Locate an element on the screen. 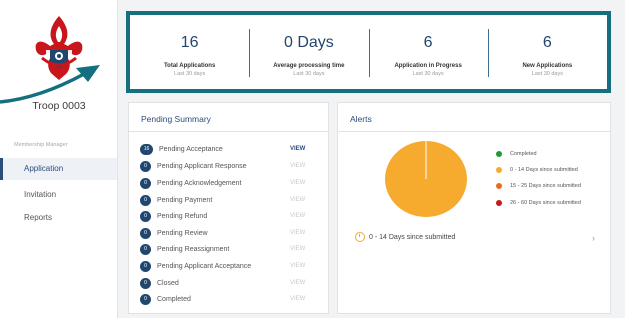 The width and height of the screenshot is (625, 318). row-label: Closed is located at coordinates (168, 283).